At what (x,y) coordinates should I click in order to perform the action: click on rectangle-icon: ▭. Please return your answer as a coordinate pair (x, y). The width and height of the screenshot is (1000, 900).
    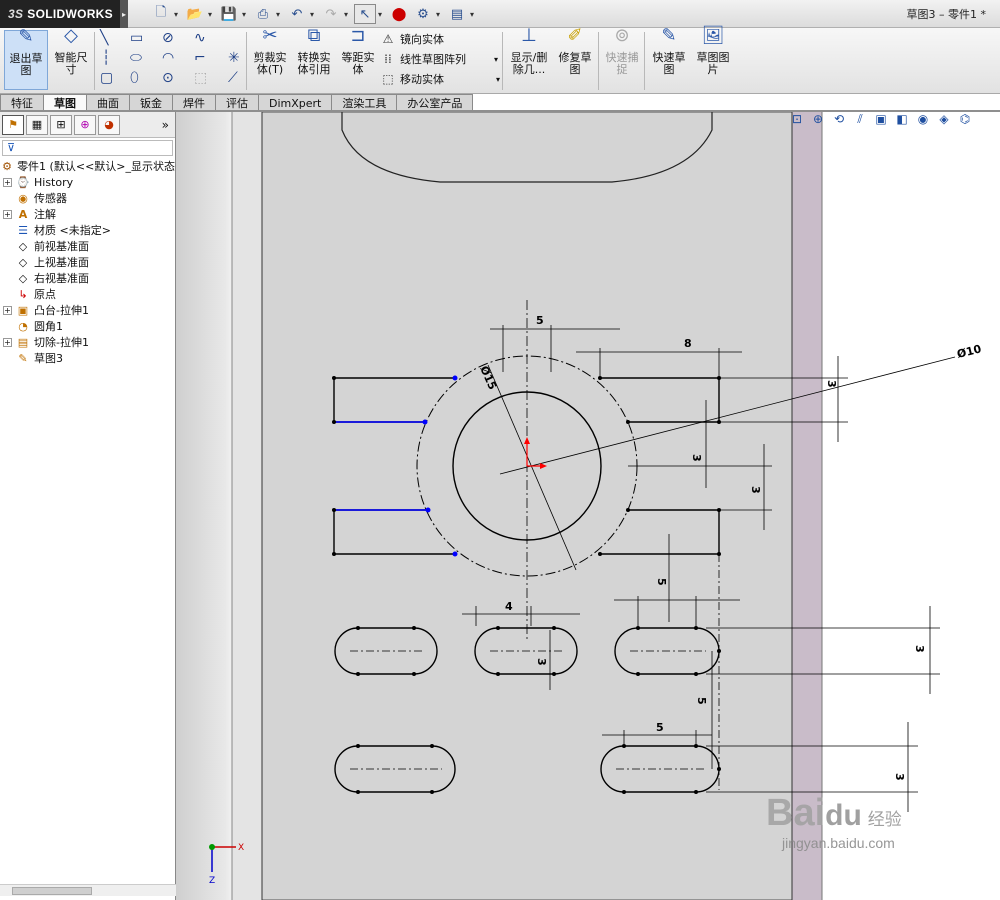
    Looking at the image, I should click on (136, 38).